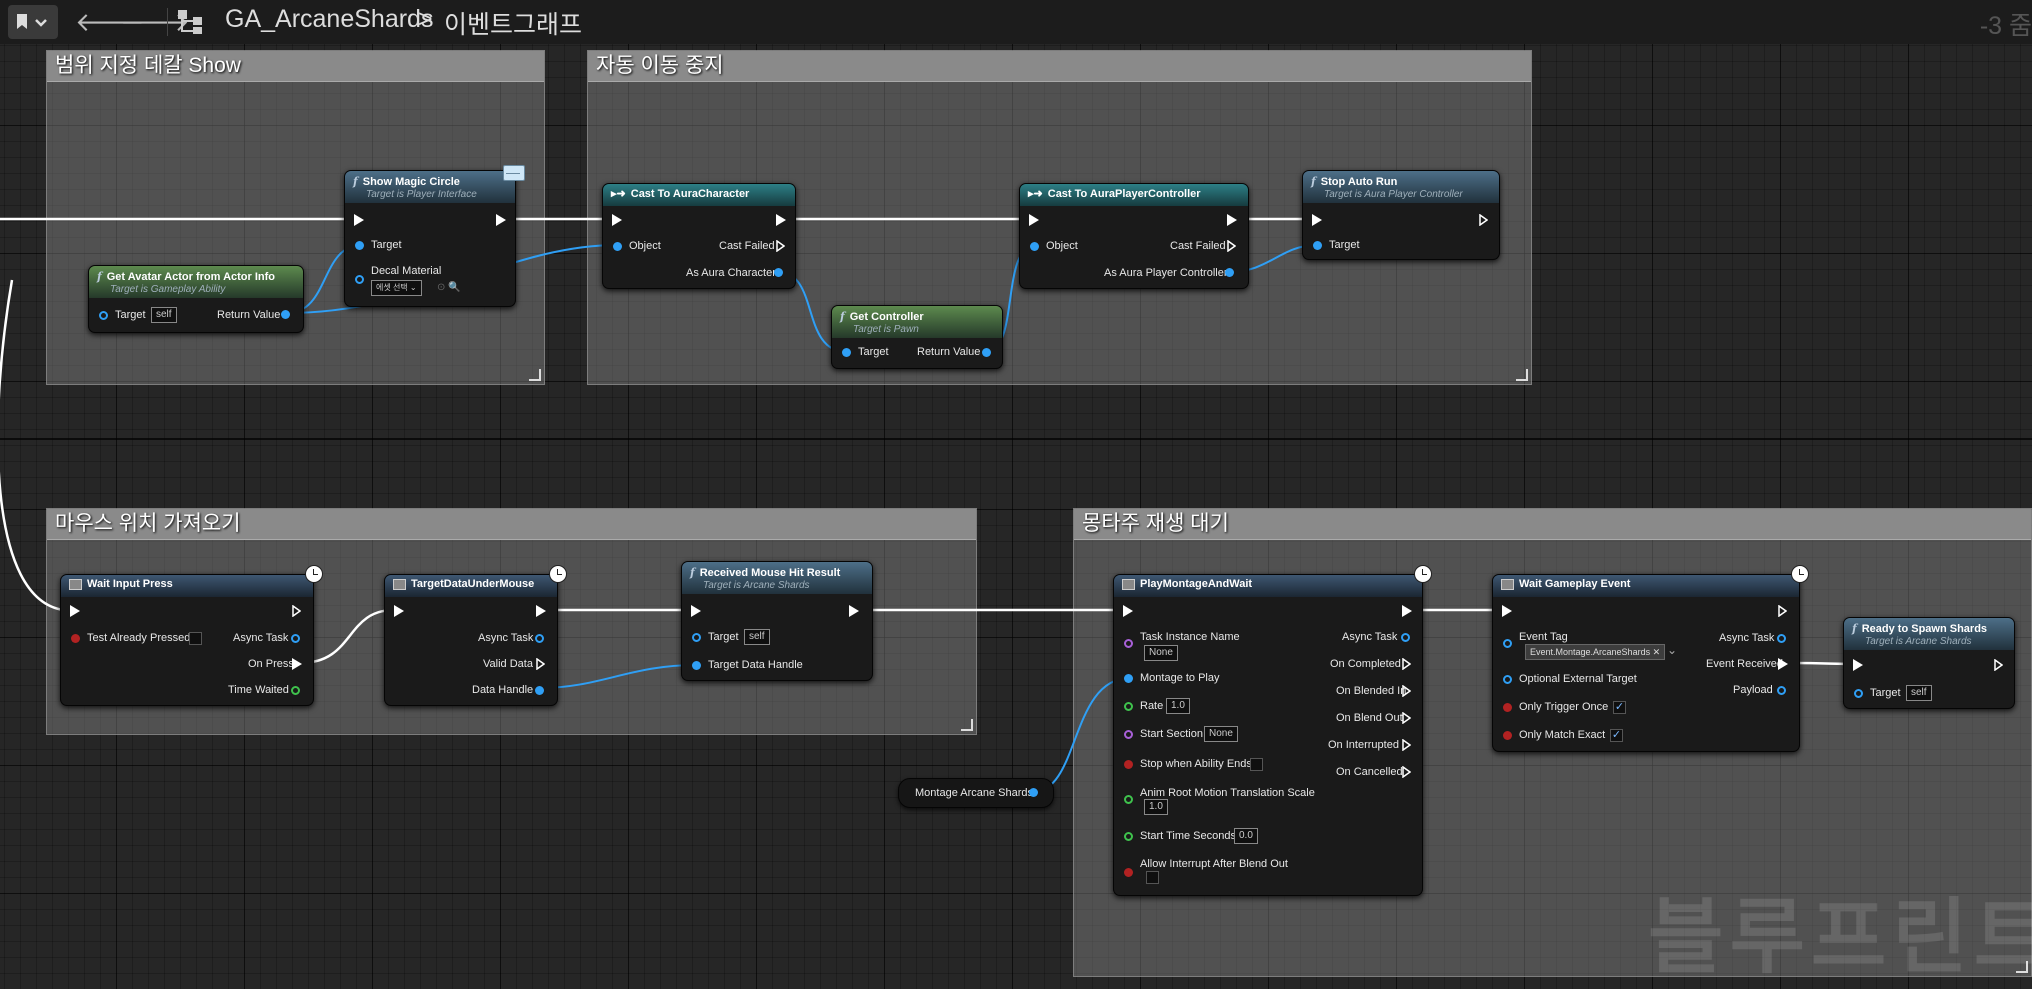 The image size is (2032, 989). What do you see at coordinates (449, 287) in the screenshot?
I see `browse-asset-icon: ⊙ 🔍` at bounding box center [449, 287].